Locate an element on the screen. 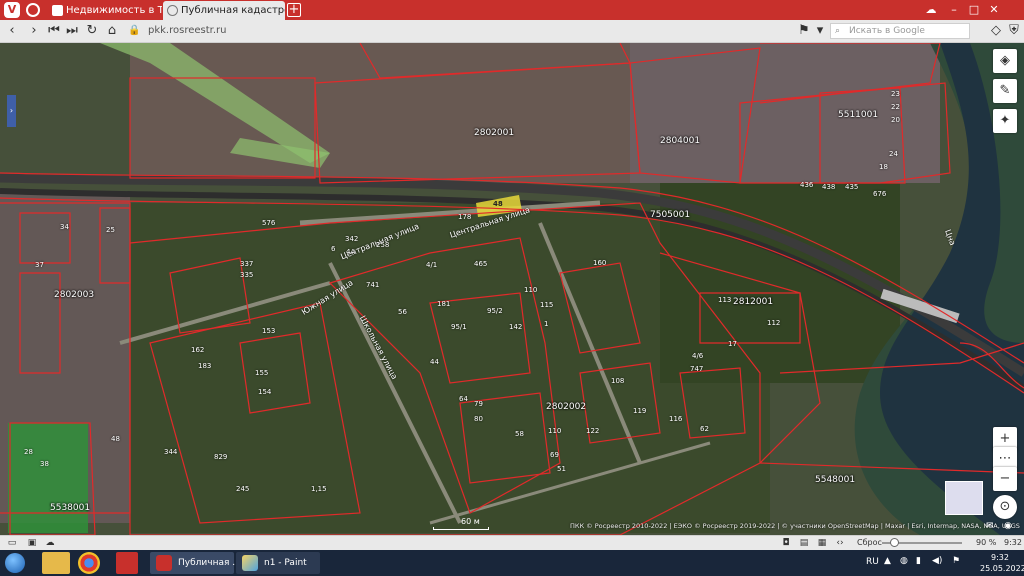 The height and width of the screenshot is (576, 1024). quarter-label: 5548001 is located at coordinates (835, 480).